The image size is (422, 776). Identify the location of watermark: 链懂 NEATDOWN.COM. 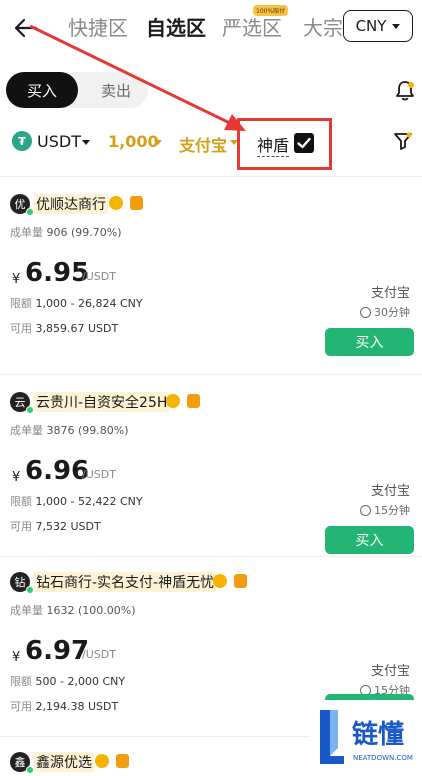
(366, 738).